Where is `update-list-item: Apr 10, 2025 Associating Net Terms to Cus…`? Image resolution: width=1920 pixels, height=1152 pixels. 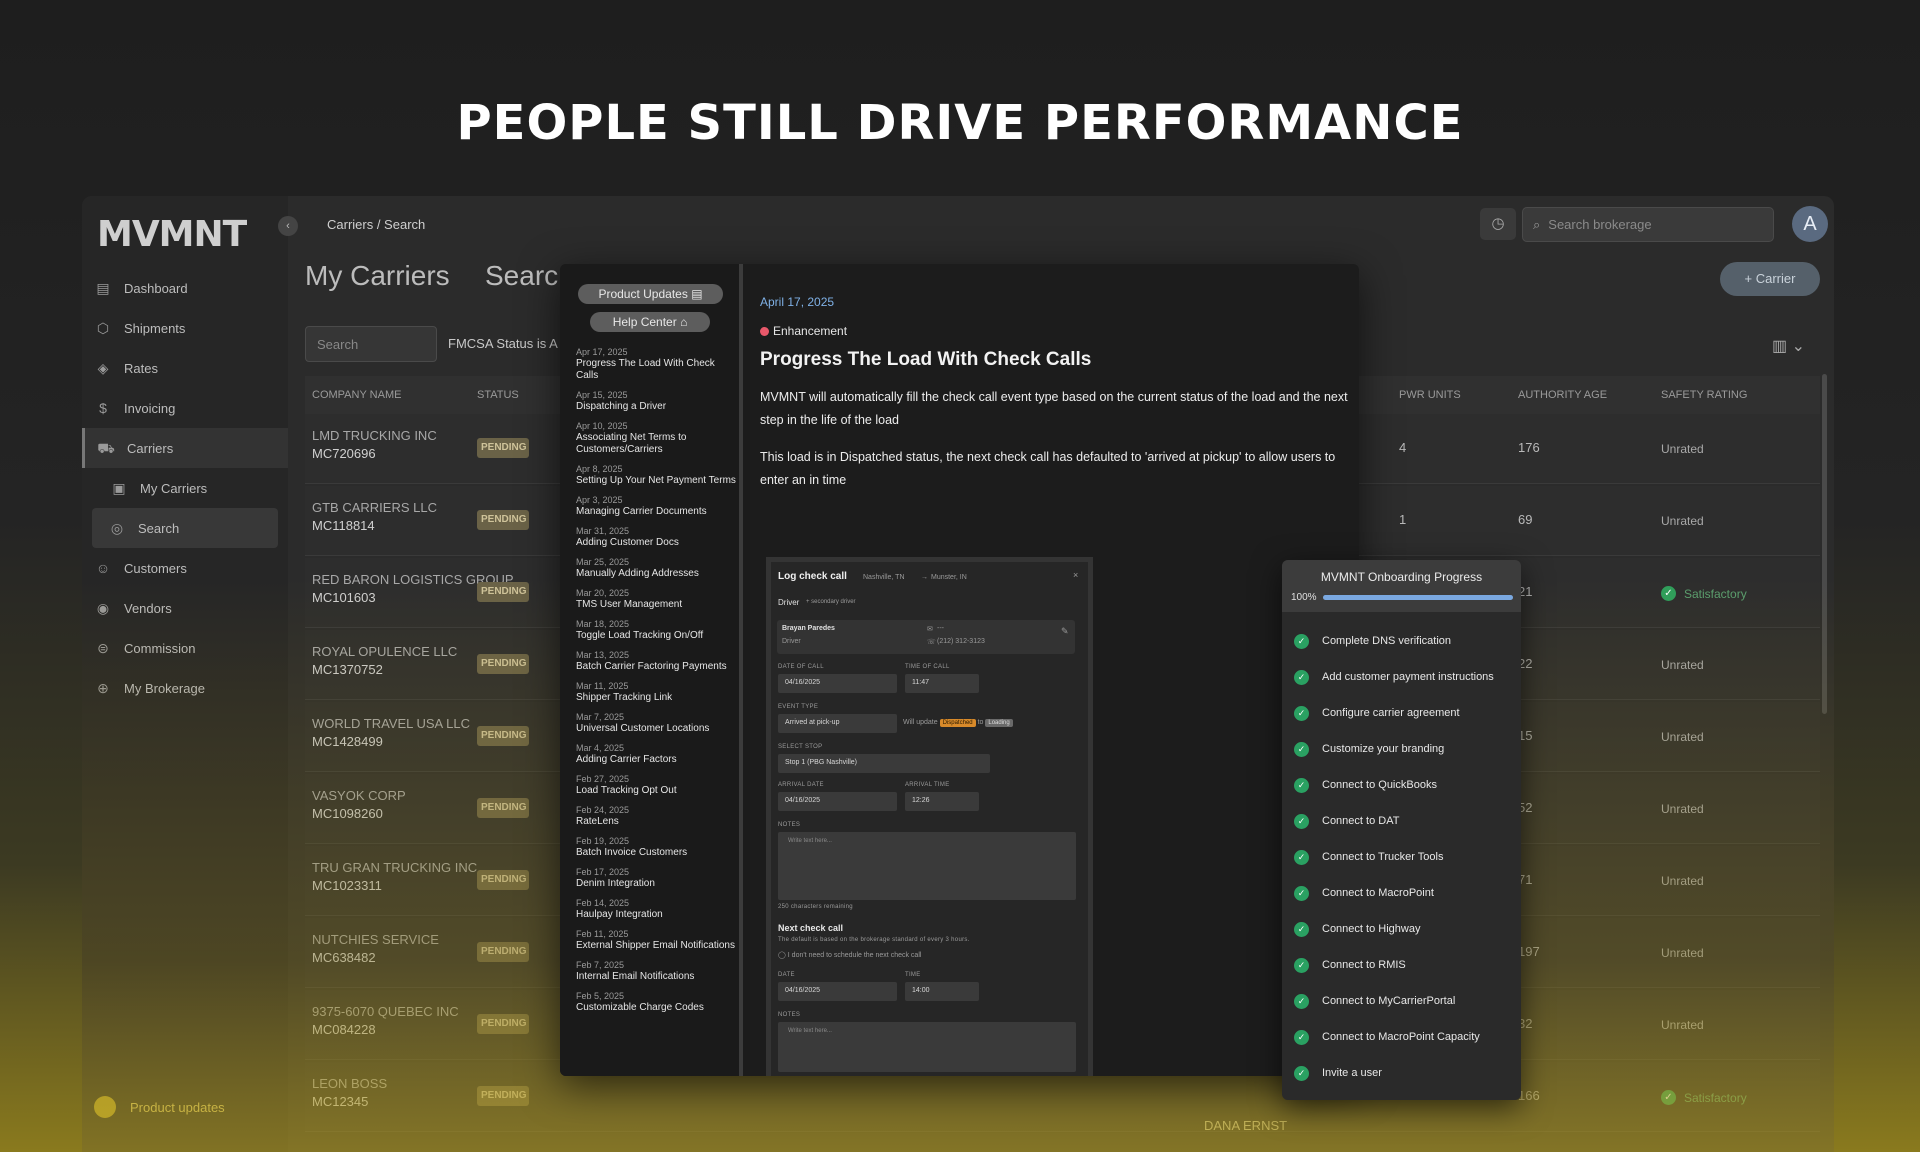
update-list-item: Apr 10, 2025 Associating Net Terms to Cus… is located at coordinates (656, 438).